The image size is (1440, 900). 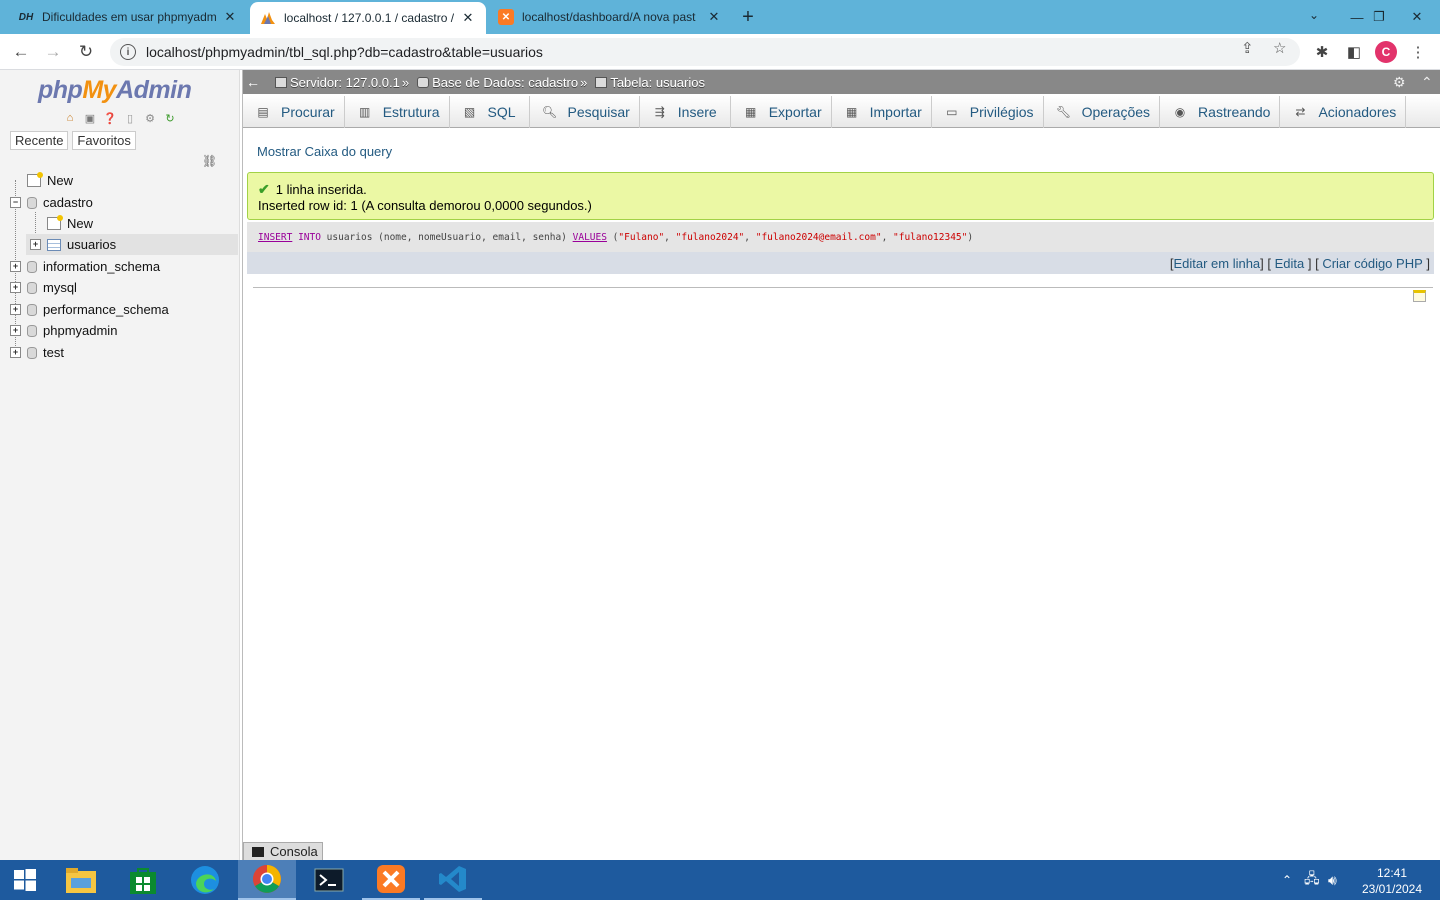 What do you see at coordinates (1372, 263) in the screenshot?
I see `create-php-code-link: Criar código PHP` at bounding box center [1372, 263].